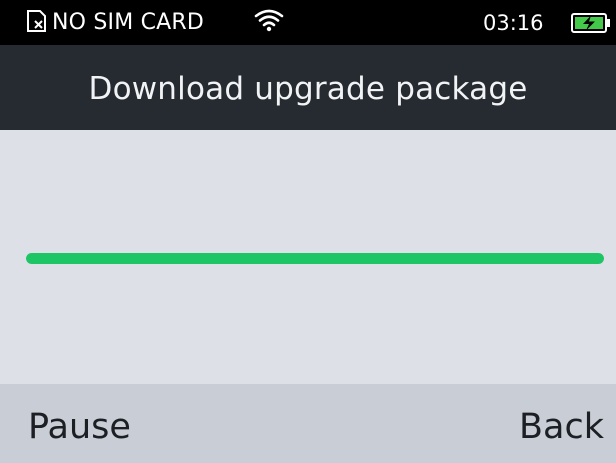 Image resolution: width=616 pixels, height=463 pixels. I want to click on status-bar: NO SIM CARD 03:16, so click(308, 22).